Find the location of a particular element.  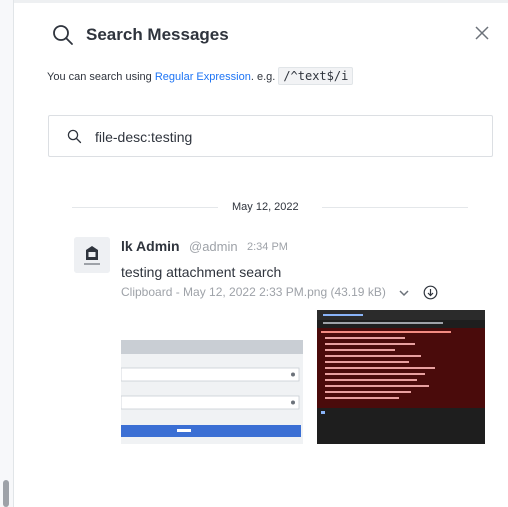

chevron-down-icon is located at coordinates (404, 293).